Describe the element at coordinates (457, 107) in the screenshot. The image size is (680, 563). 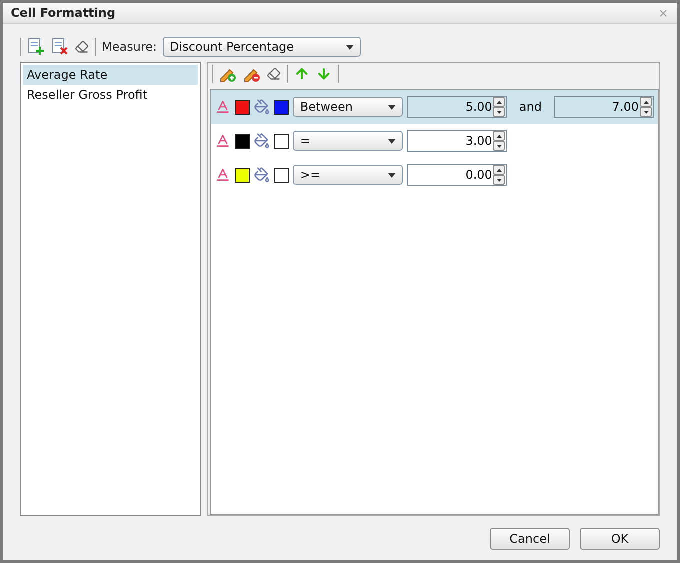
I see `number-field: 5.00` at that location.